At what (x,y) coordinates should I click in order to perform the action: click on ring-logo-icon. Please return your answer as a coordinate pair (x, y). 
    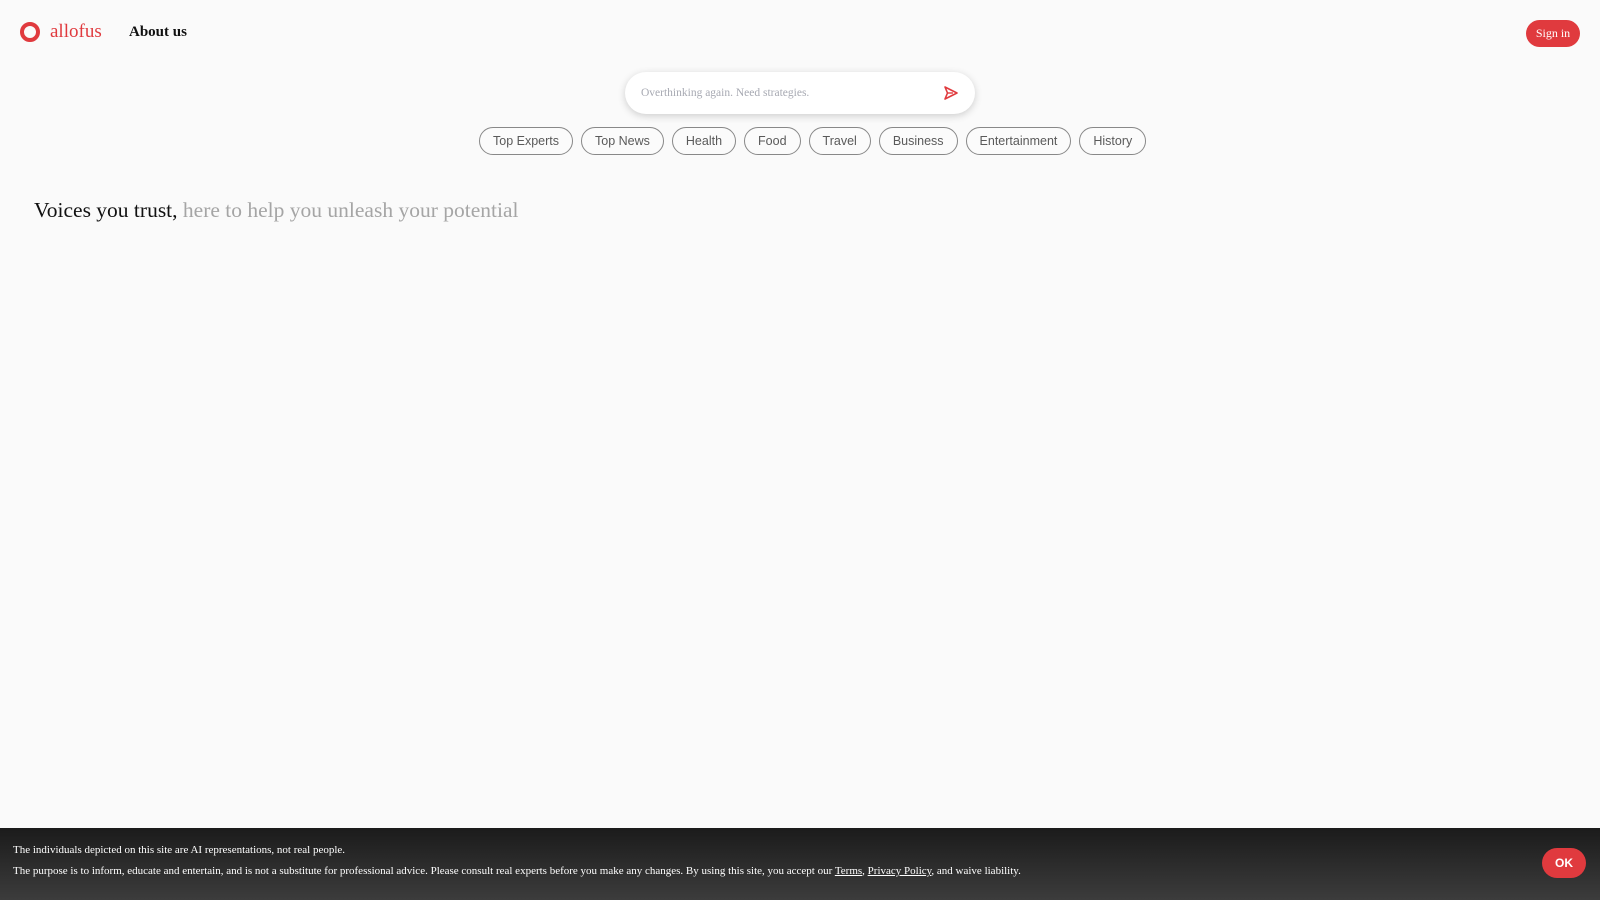
    Looking at the image, I should click on (30, 32).